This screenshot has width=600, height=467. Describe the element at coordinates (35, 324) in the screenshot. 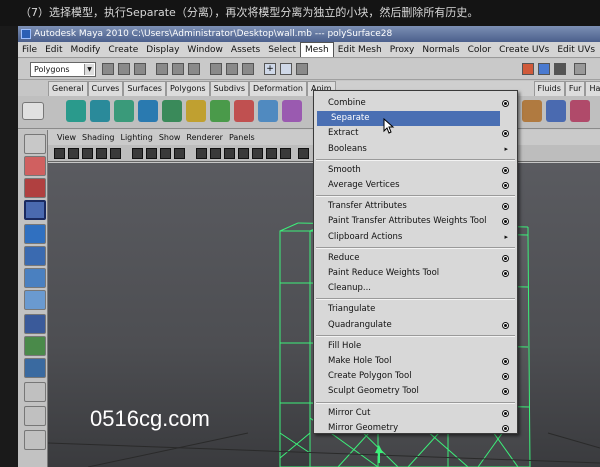

I see `last-tool-icon` at that location.